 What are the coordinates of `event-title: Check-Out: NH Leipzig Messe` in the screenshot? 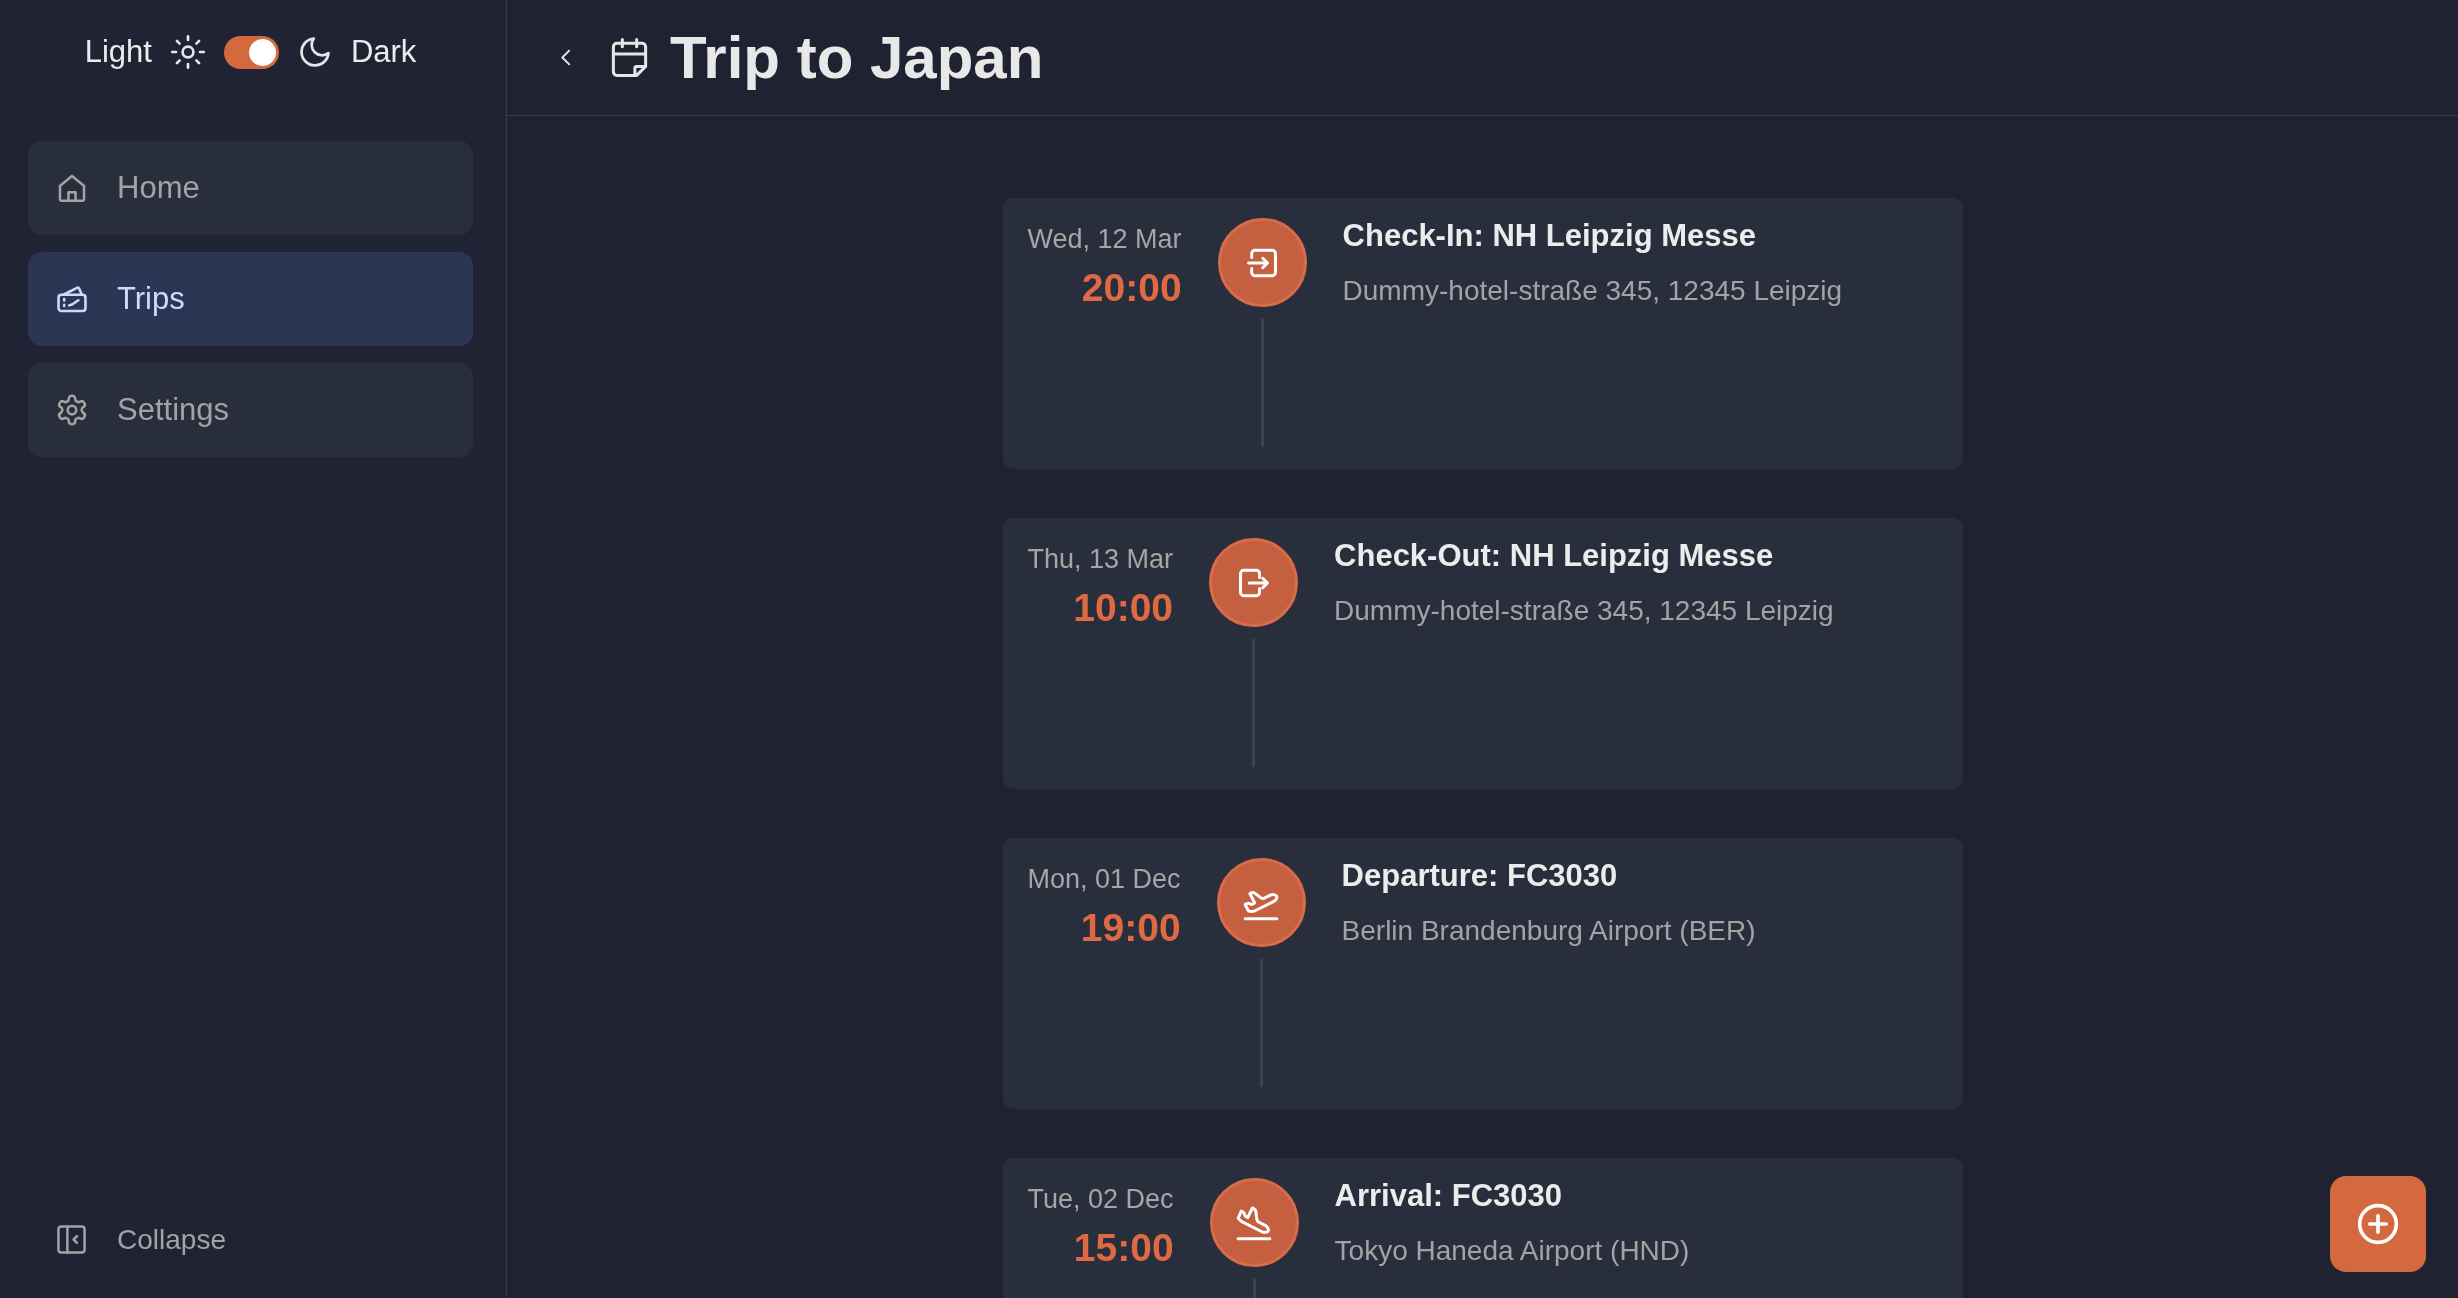 It's located at (1554, 556).